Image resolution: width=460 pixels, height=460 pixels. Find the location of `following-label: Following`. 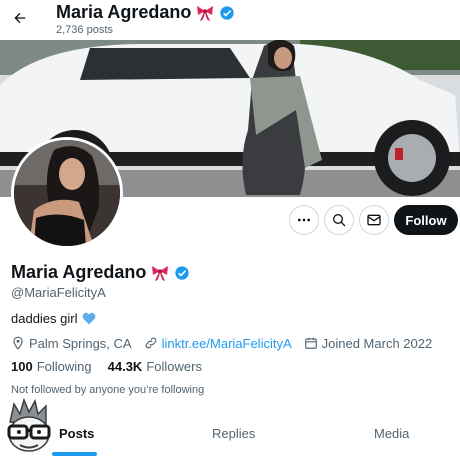

following-label: Following is located at coordinates (64, 366).